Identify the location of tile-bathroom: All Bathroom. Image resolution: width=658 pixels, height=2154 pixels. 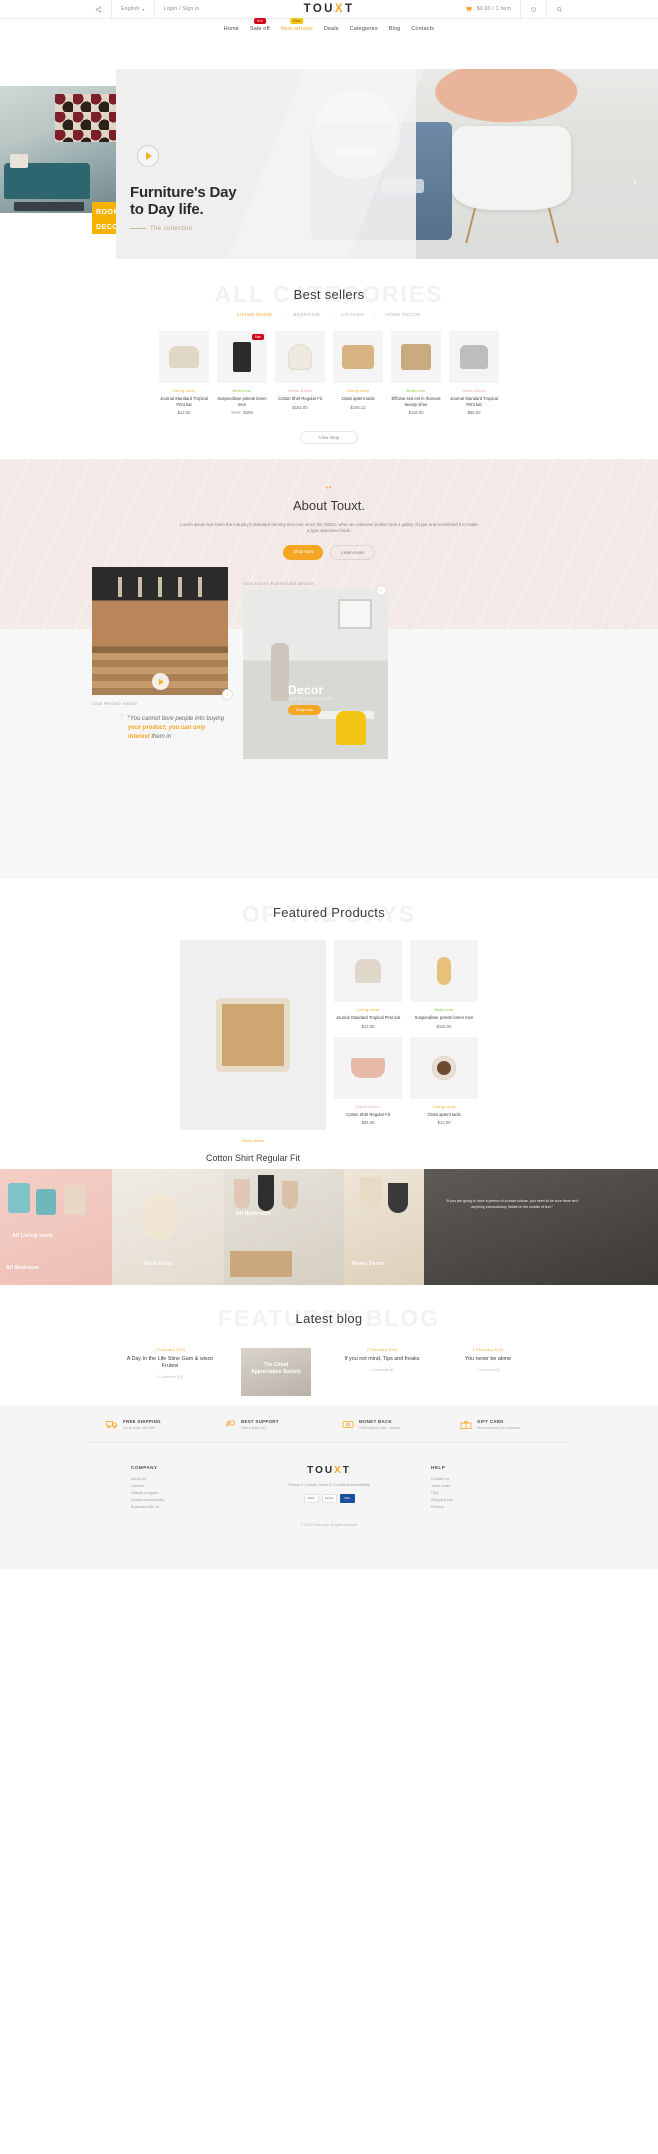
(284, 1227).